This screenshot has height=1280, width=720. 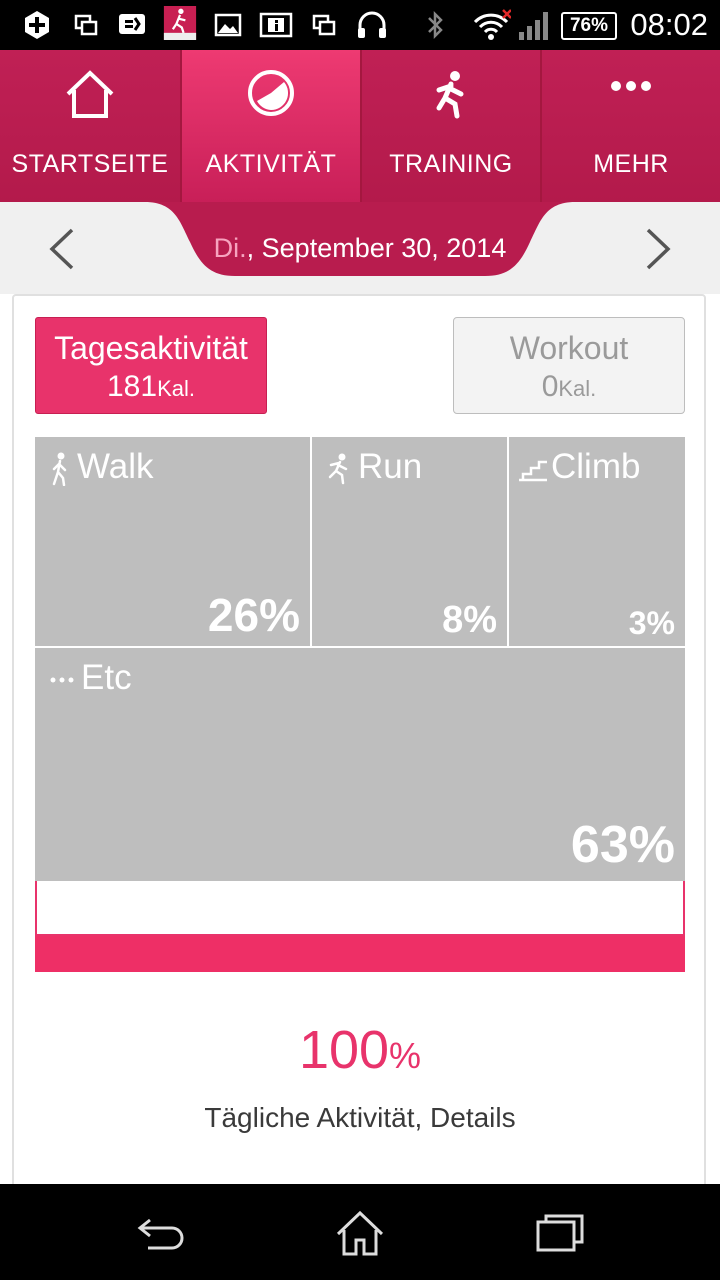 I want to click on total-percent-unit: %, so click(x=405, y=1055).